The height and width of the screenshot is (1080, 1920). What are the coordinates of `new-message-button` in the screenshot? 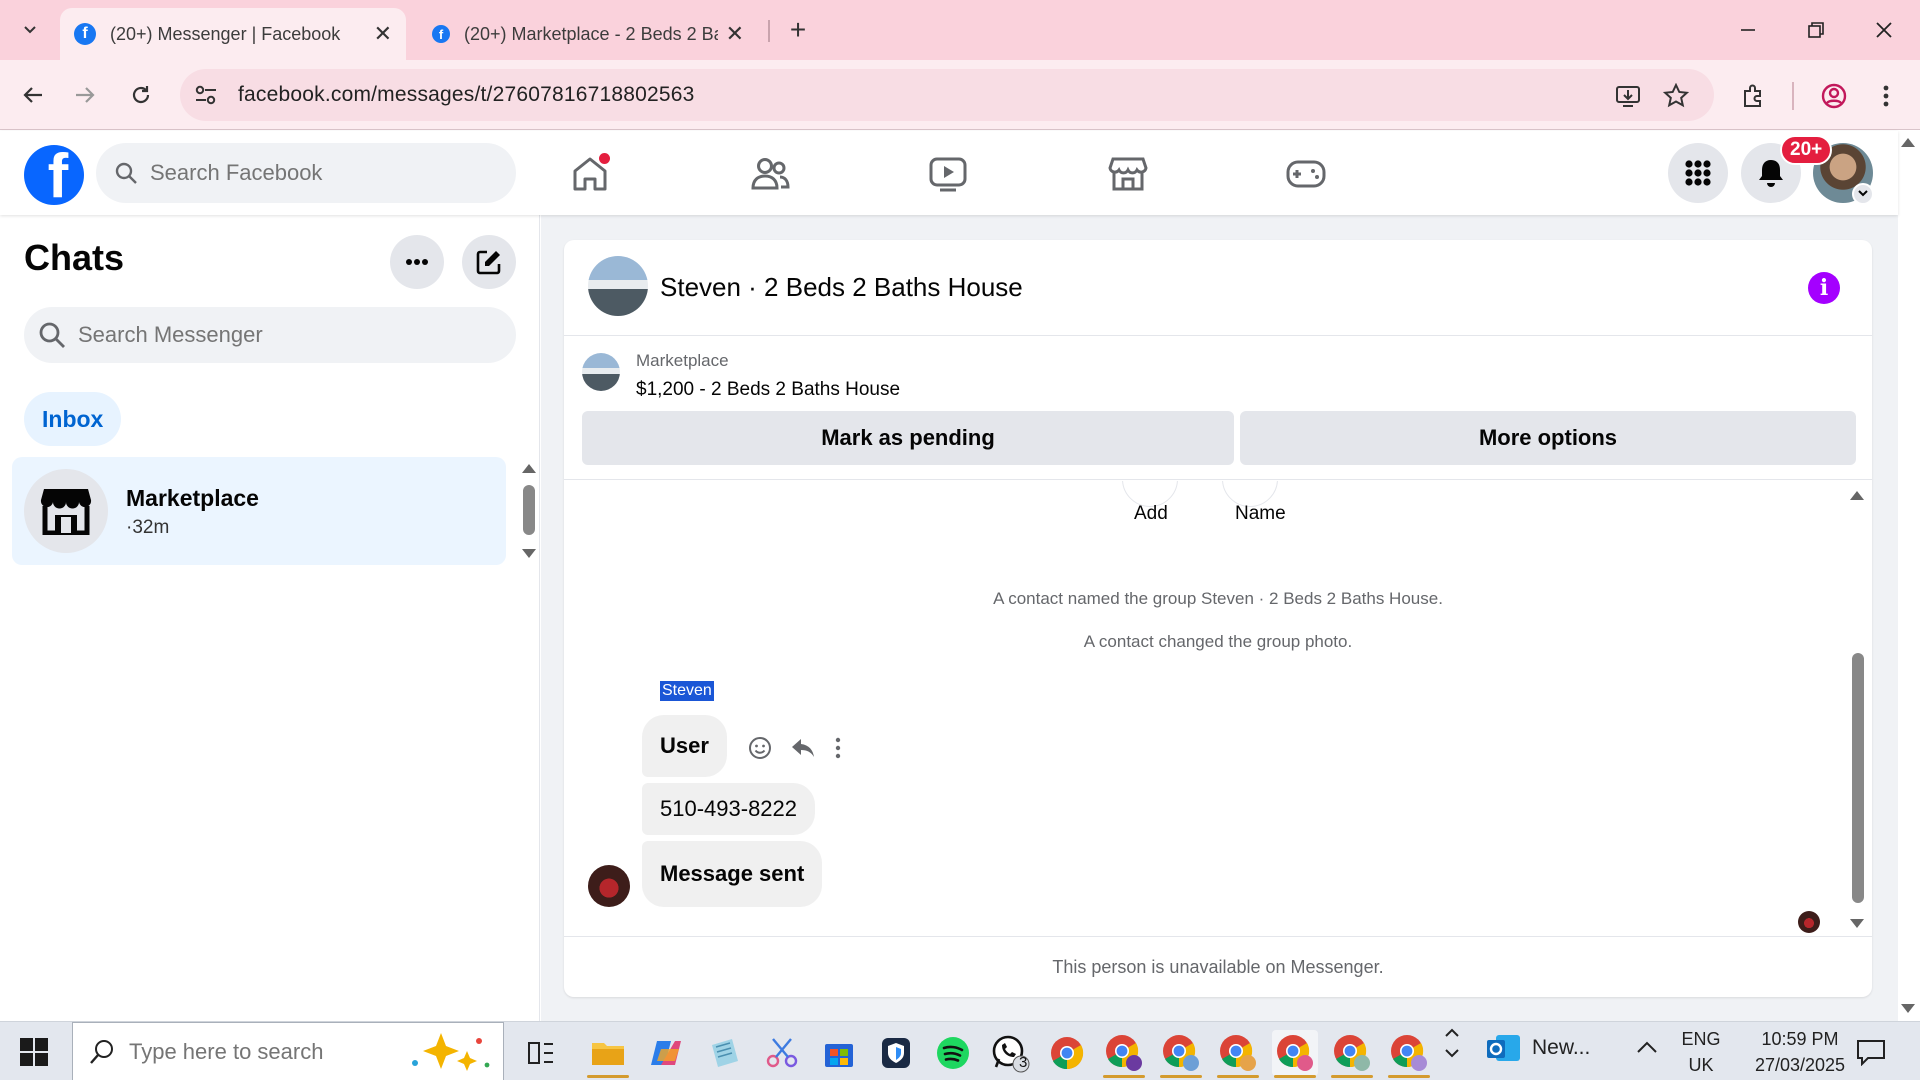 It's located at (489, 262).